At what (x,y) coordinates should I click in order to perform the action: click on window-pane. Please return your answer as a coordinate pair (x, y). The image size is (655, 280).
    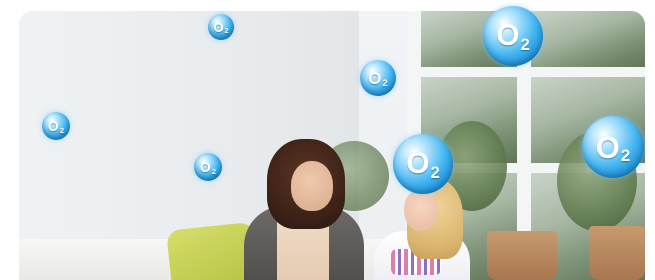
    Looking at the image, I should click on (588, 39).